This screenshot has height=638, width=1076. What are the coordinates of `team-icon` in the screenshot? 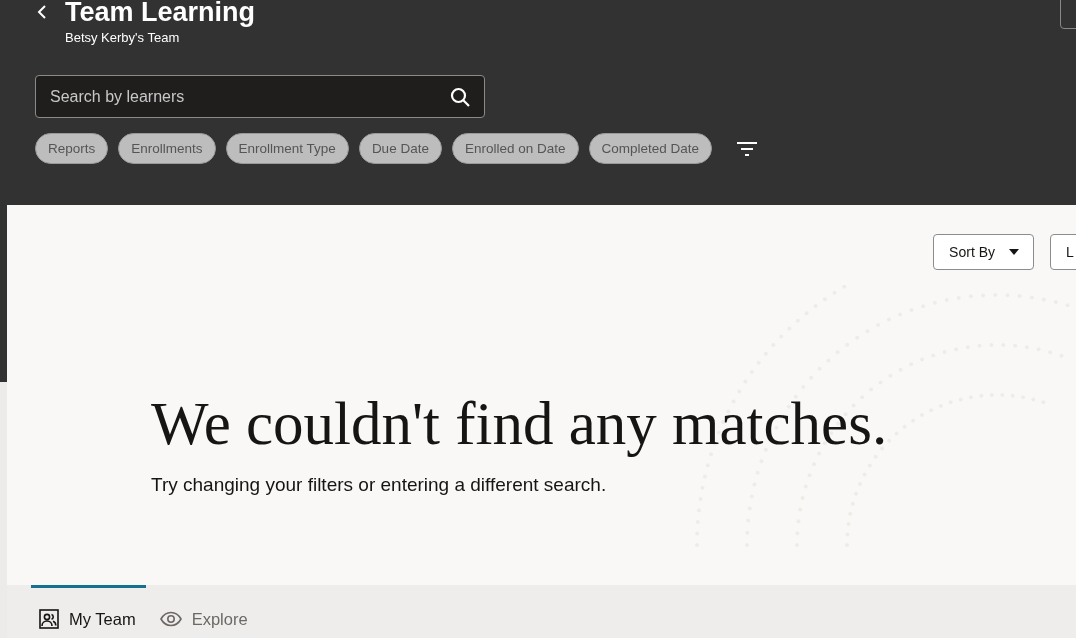 It's located at (49, 619).